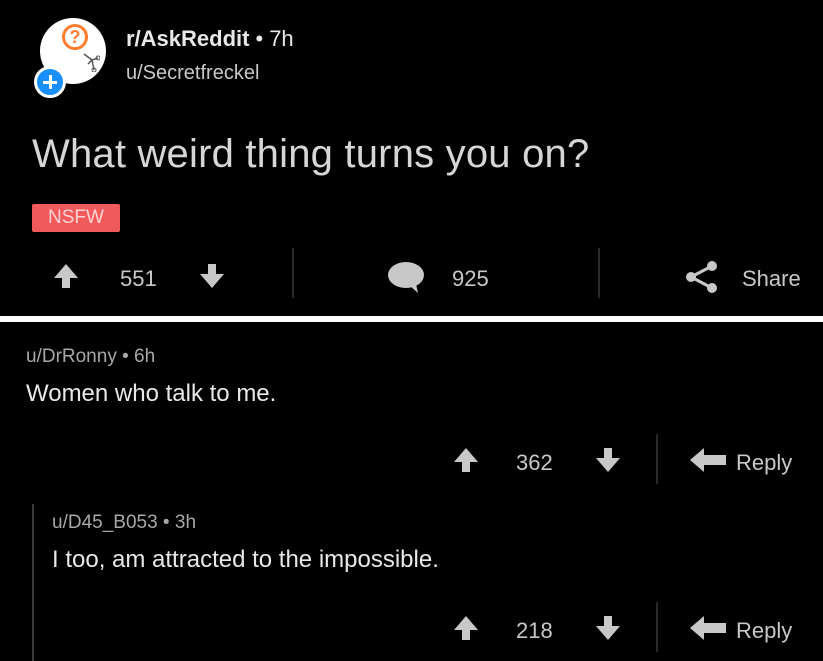 Image resolution: width=823 pixels, height=661 pixels. Describe the element at coordinates (105, 522) in the screenshot. I see `comment-author: u/D45_B053` at that location.